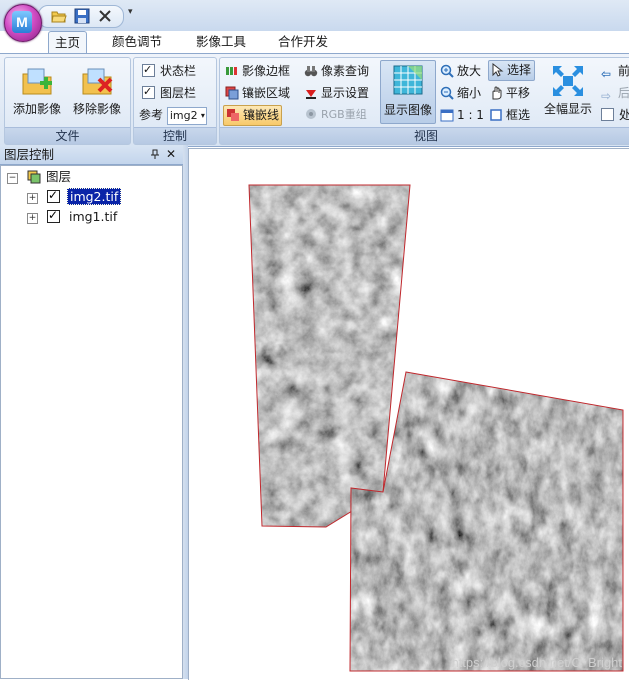 This screenshot has height=680, width=629. I want to click on seamline-label: 镶嵌线, so click(261, 115).